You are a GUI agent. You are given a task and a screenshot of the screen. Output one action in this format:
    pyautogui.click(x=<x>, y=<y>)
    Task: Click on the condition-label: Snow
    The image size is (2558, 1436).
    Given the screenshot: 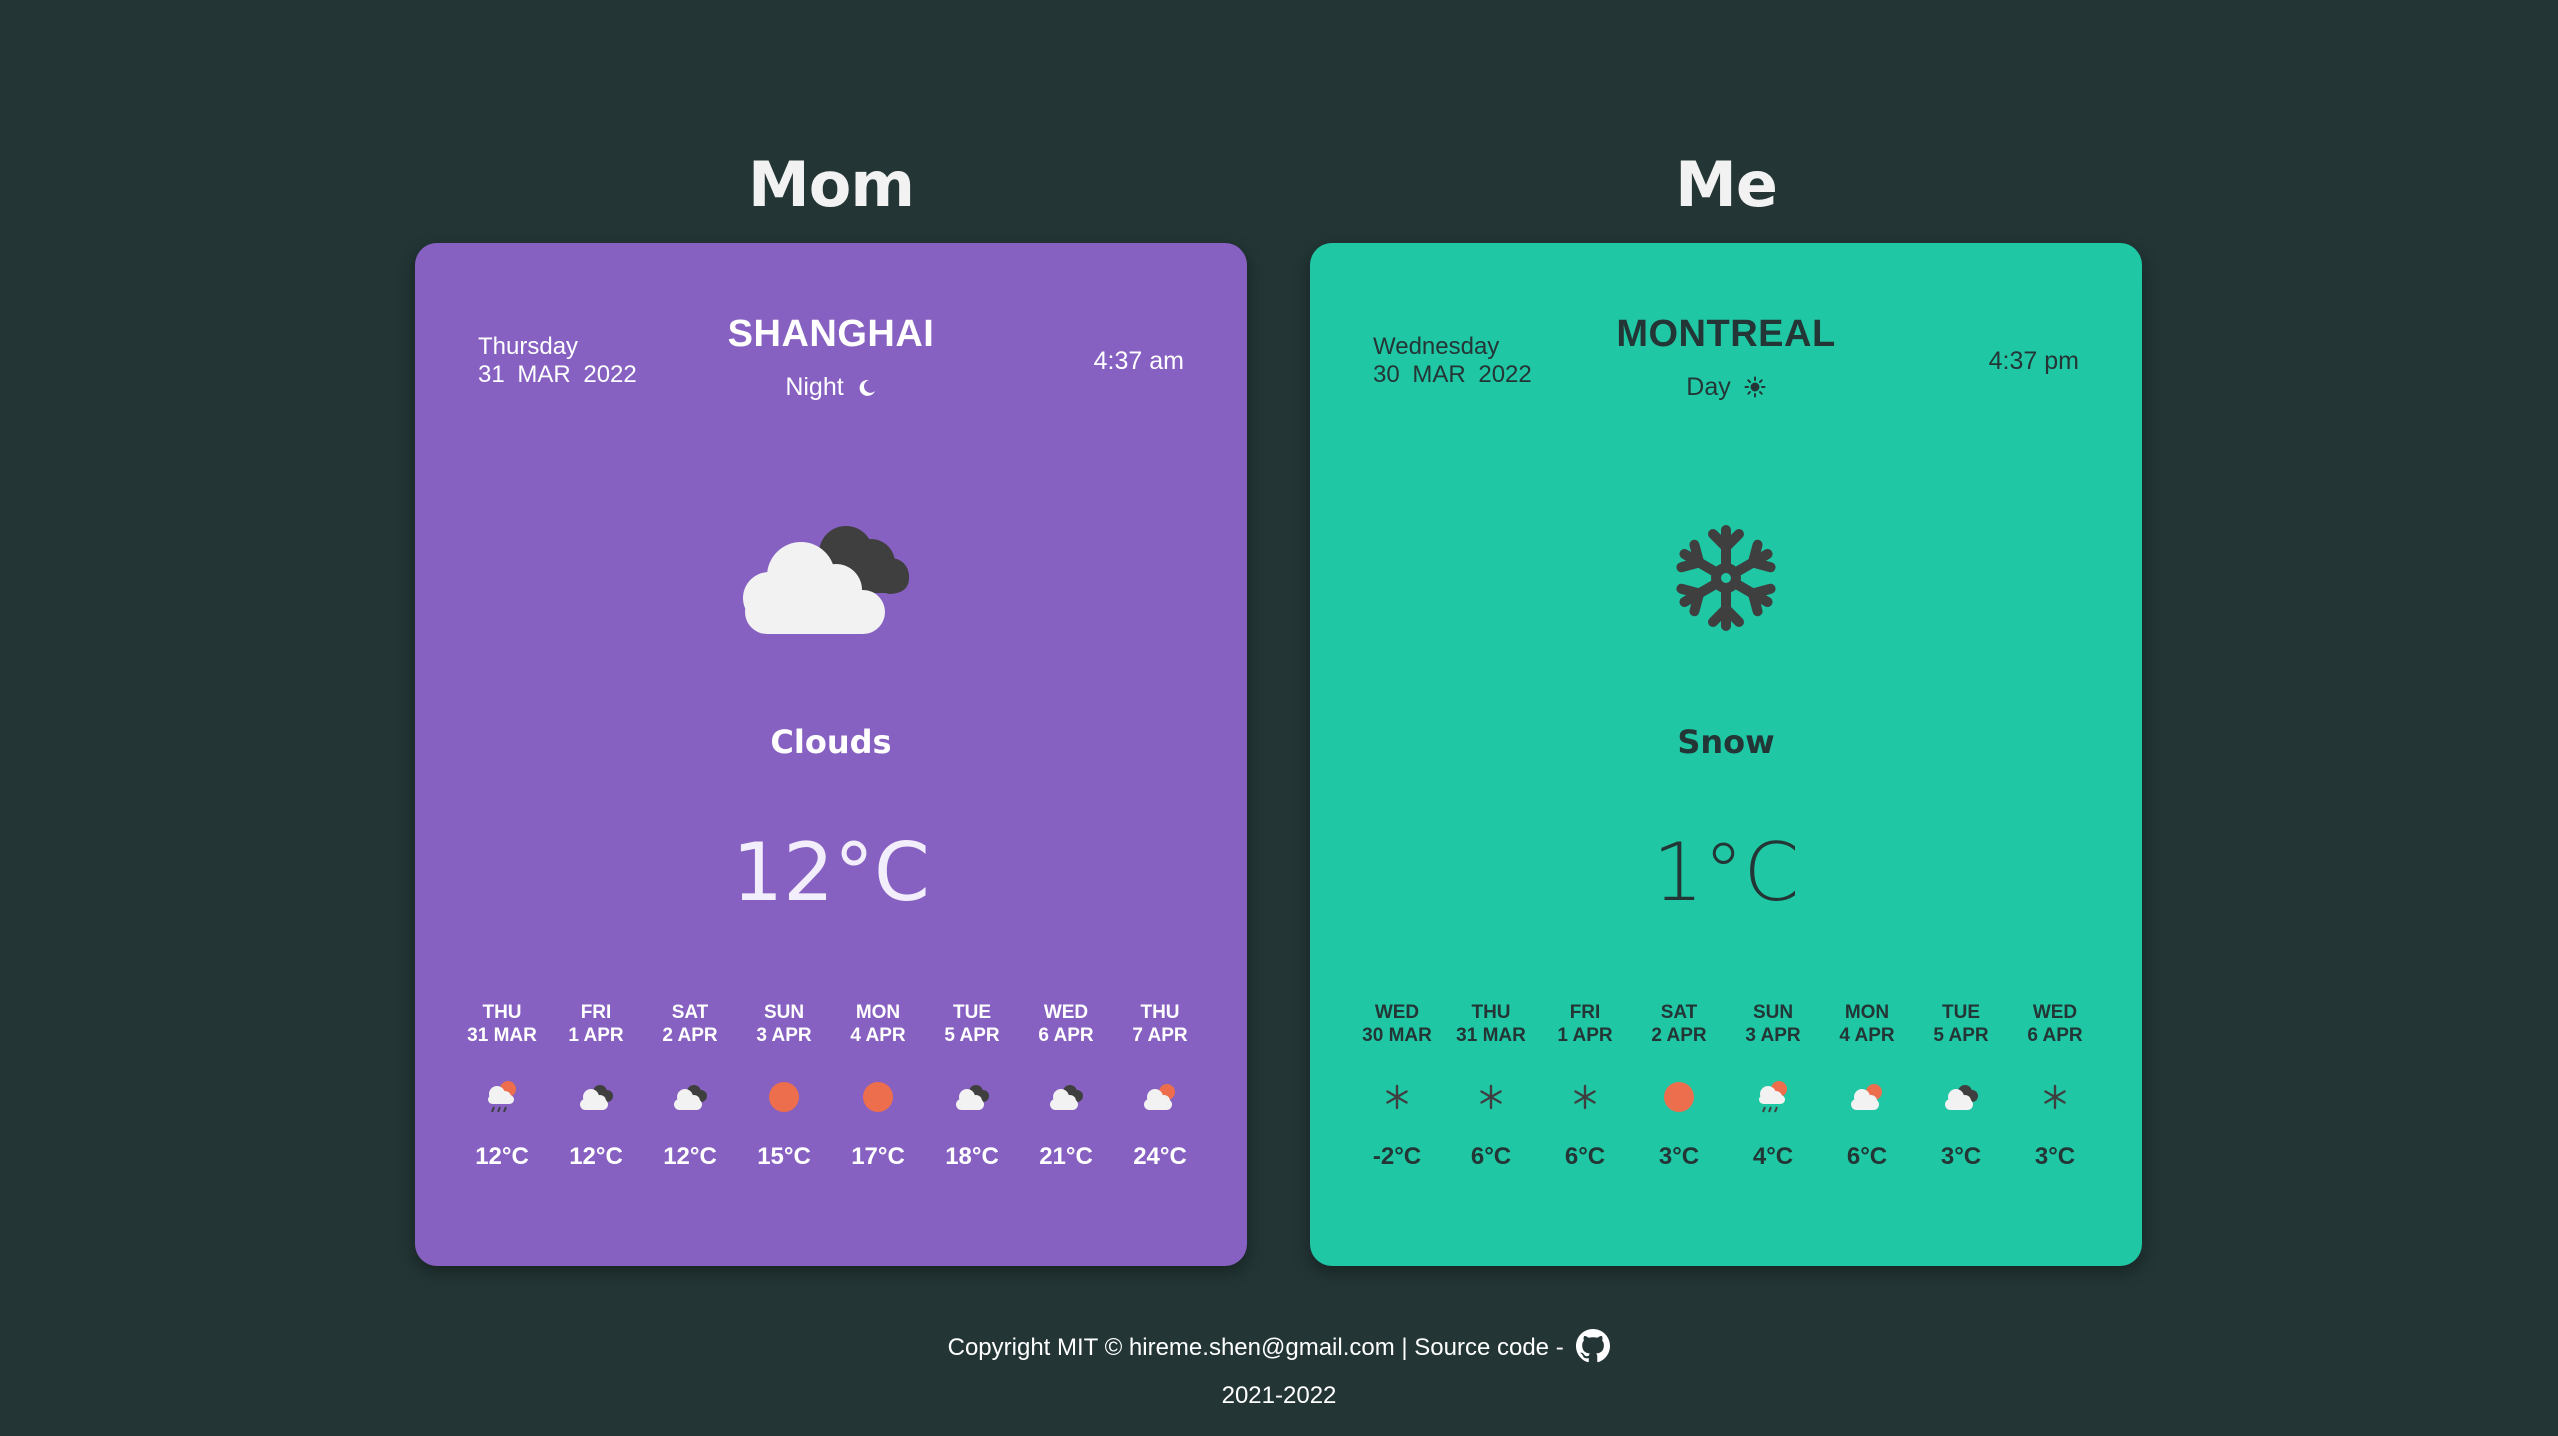 What is the action you would take?
    pyautogui.click(x=1726, y=742)
    